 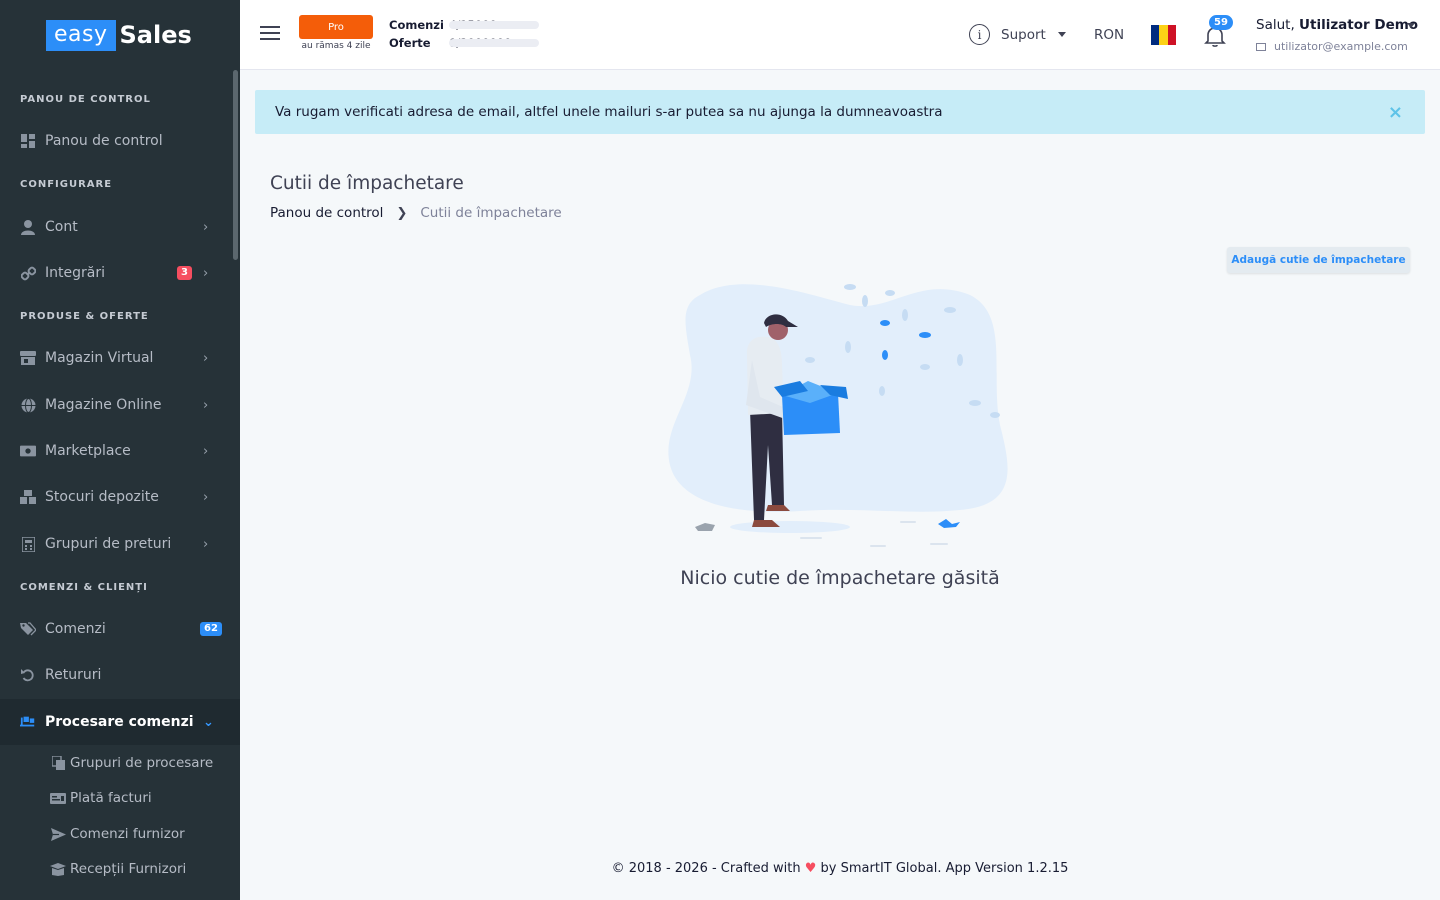 What do you see at coordinates (128, 869) in the screenshot?
I see `sidebar-subitem-label: Recepții Furnizori` at bounding box center [128, 869].